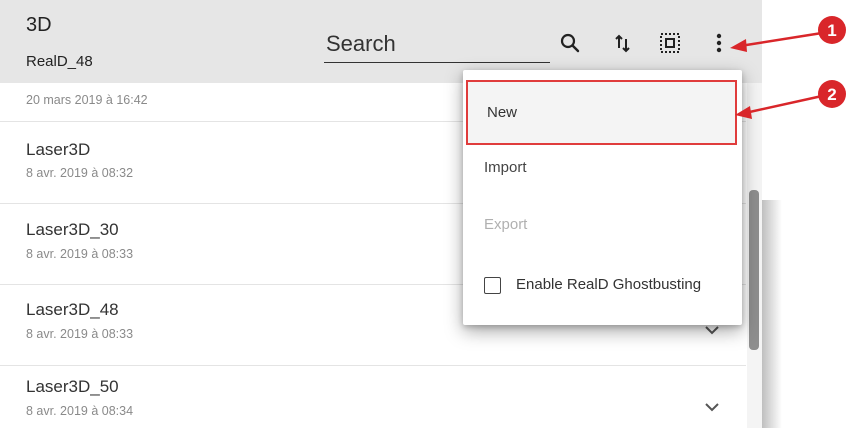 The height and width of the screenshot is (428, 846). What do you see at coordinates (502, 112) in the screenshot?
I see `menu-item-new-label: New` at bounding box center [502, 112].